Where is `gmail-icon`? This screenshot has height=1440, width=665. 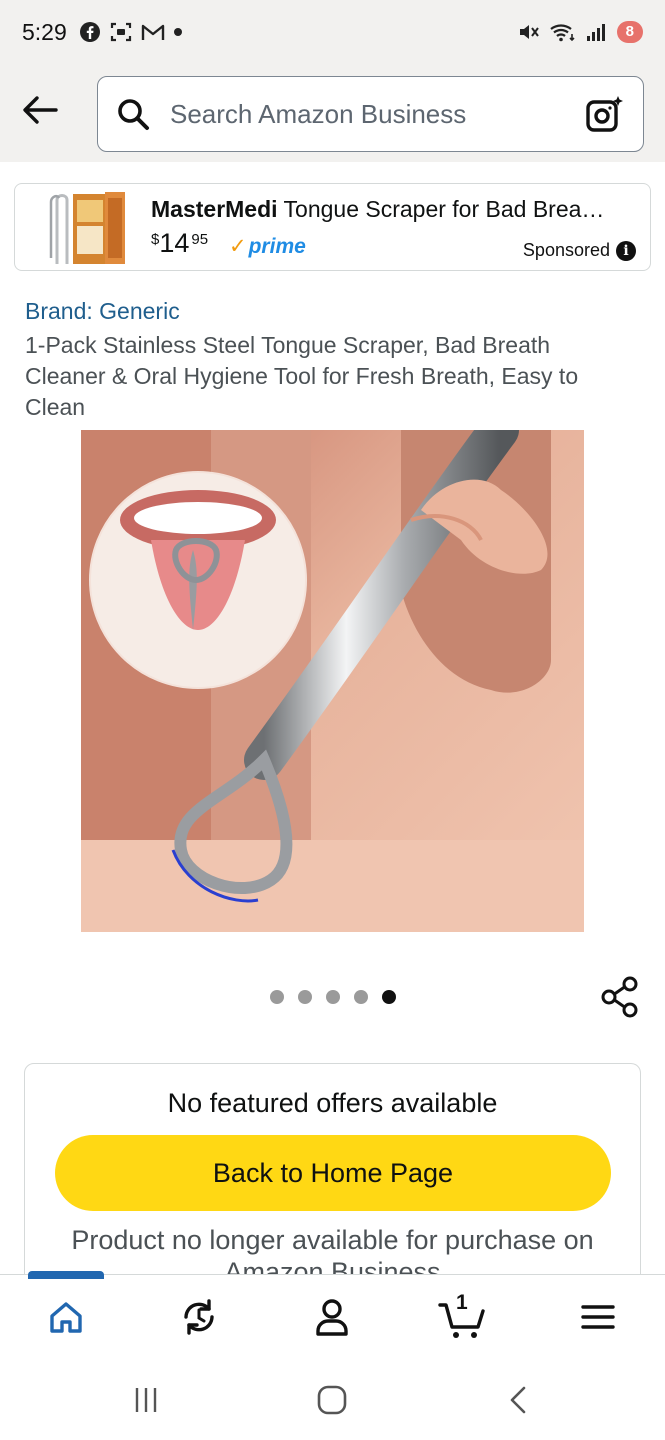 gmail-icon is located at coordinates (152, 32).